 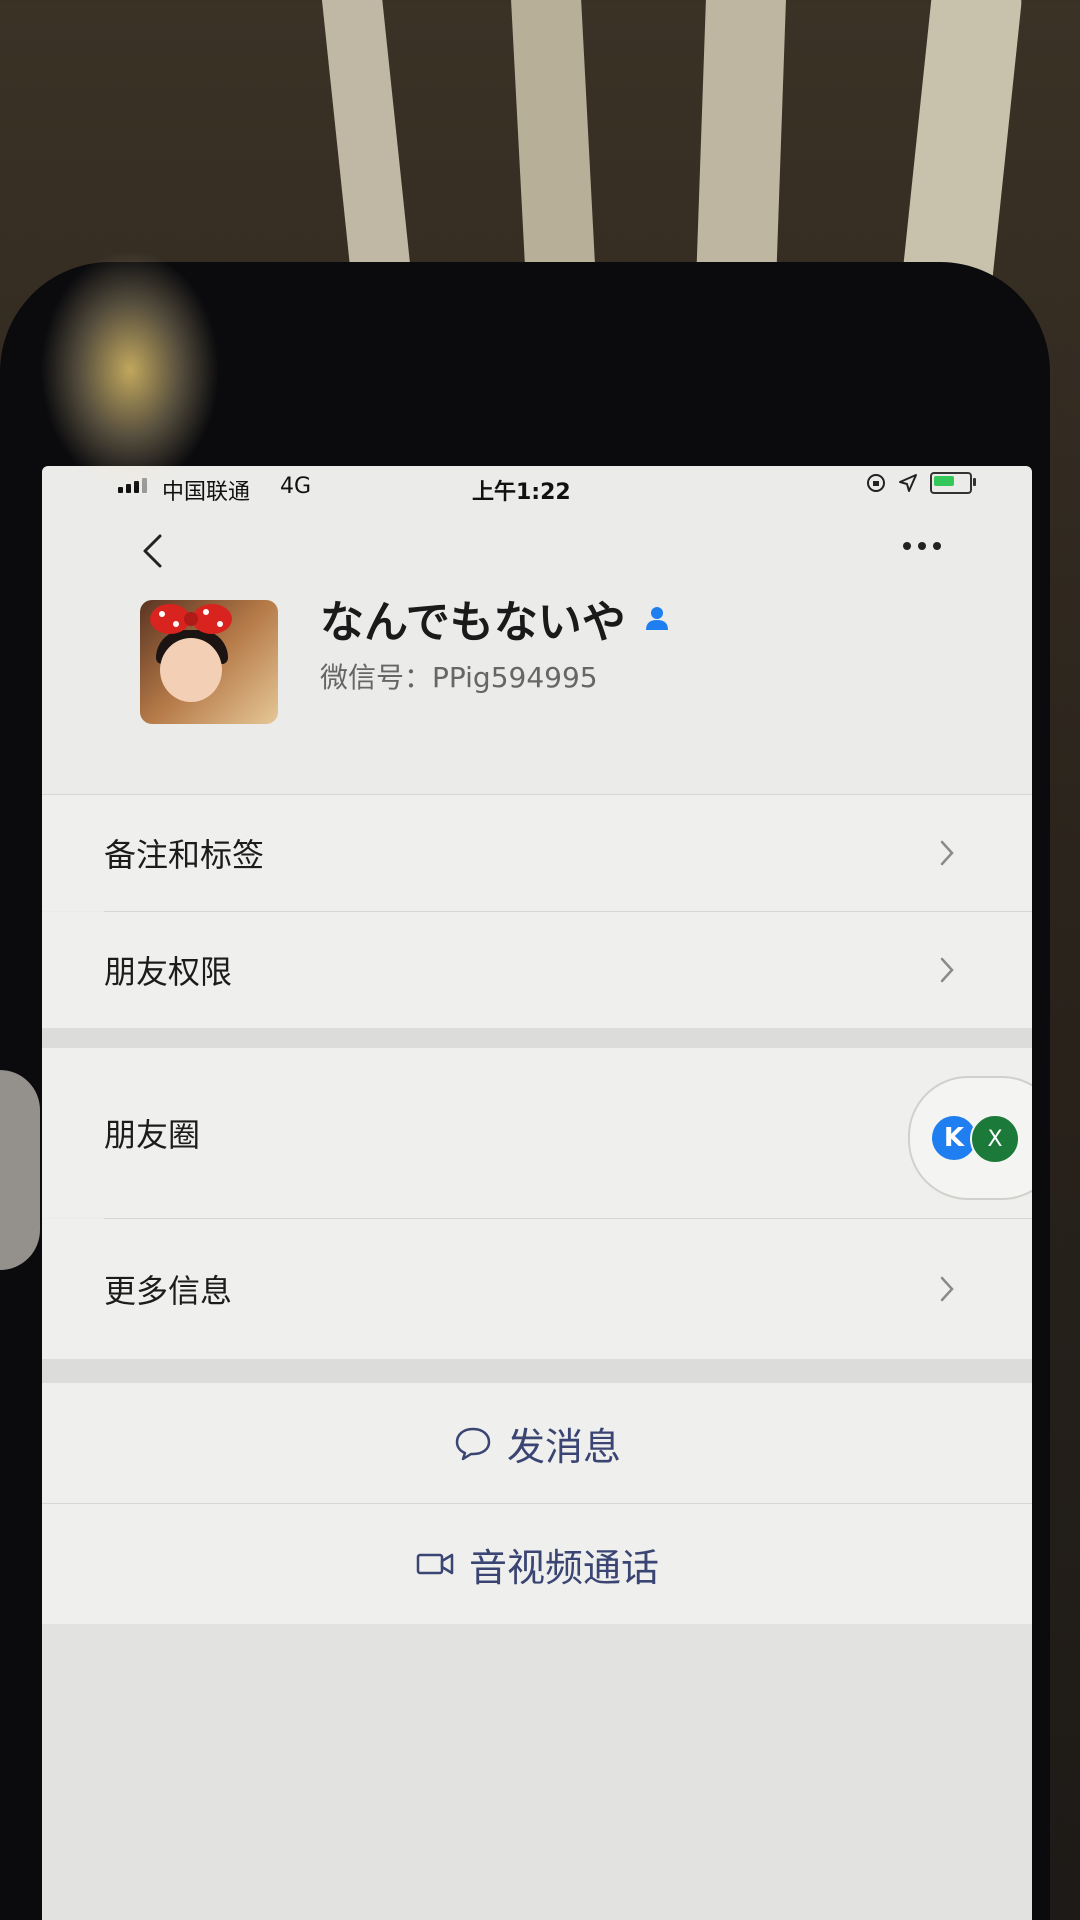 What do you see at coordinates (876, 483) in the screenshot?
I see `orientation-lock-icon` at bounding box center [876, 483].